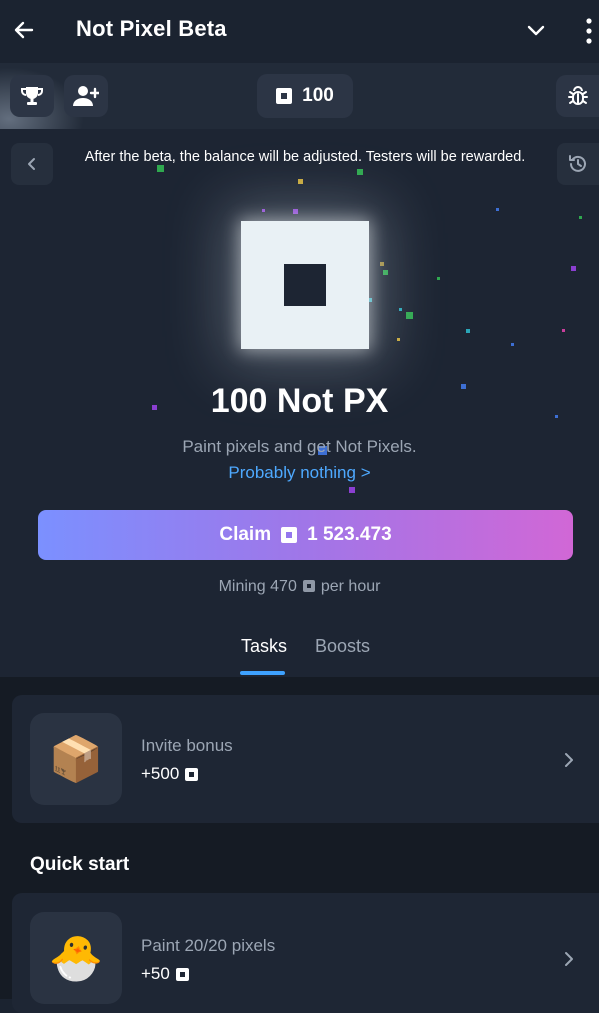 The height and width of the screenshot is (1013, 599). Describe the element at coordinates (305, 759) in the screenshot. I see `task-card-invite-bonus: 📦 Invite bonus +500` at that location.